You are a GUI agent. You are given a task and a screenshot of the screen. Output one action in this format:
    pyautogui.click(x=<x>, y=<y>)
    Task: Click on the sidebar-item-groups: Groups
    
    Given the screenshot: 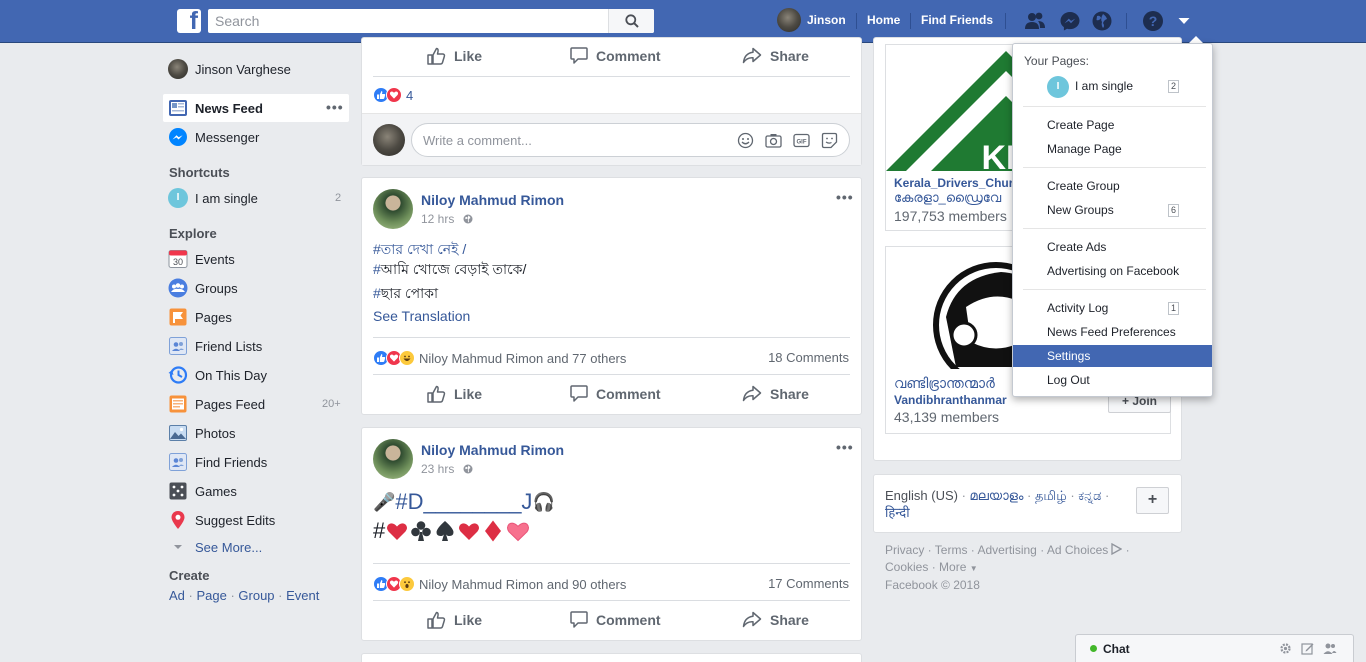 What is the action you would take?
    pyautogui.click(x=203, y=288)
    